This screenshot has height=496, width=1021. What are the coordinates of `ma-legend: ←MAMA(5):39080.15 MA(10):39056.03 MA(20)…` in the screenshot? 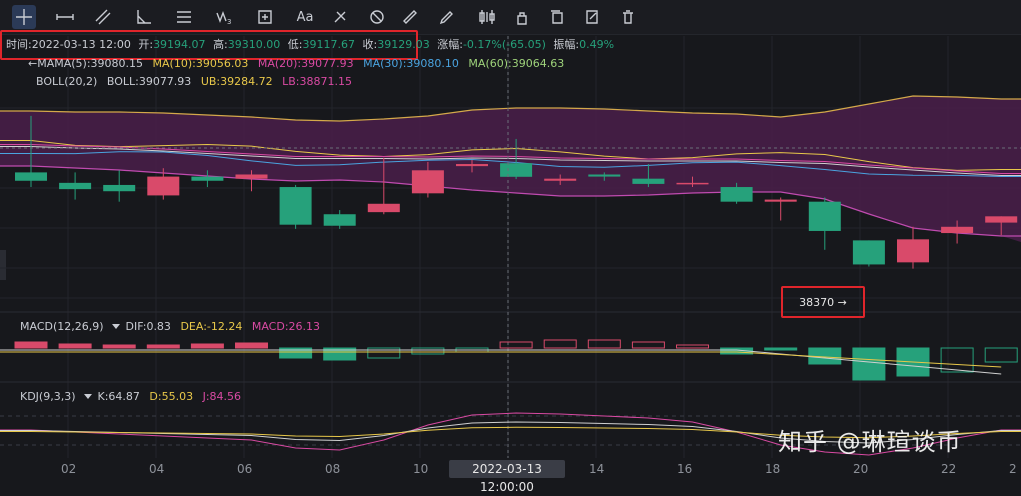 It's located at (296, 64).